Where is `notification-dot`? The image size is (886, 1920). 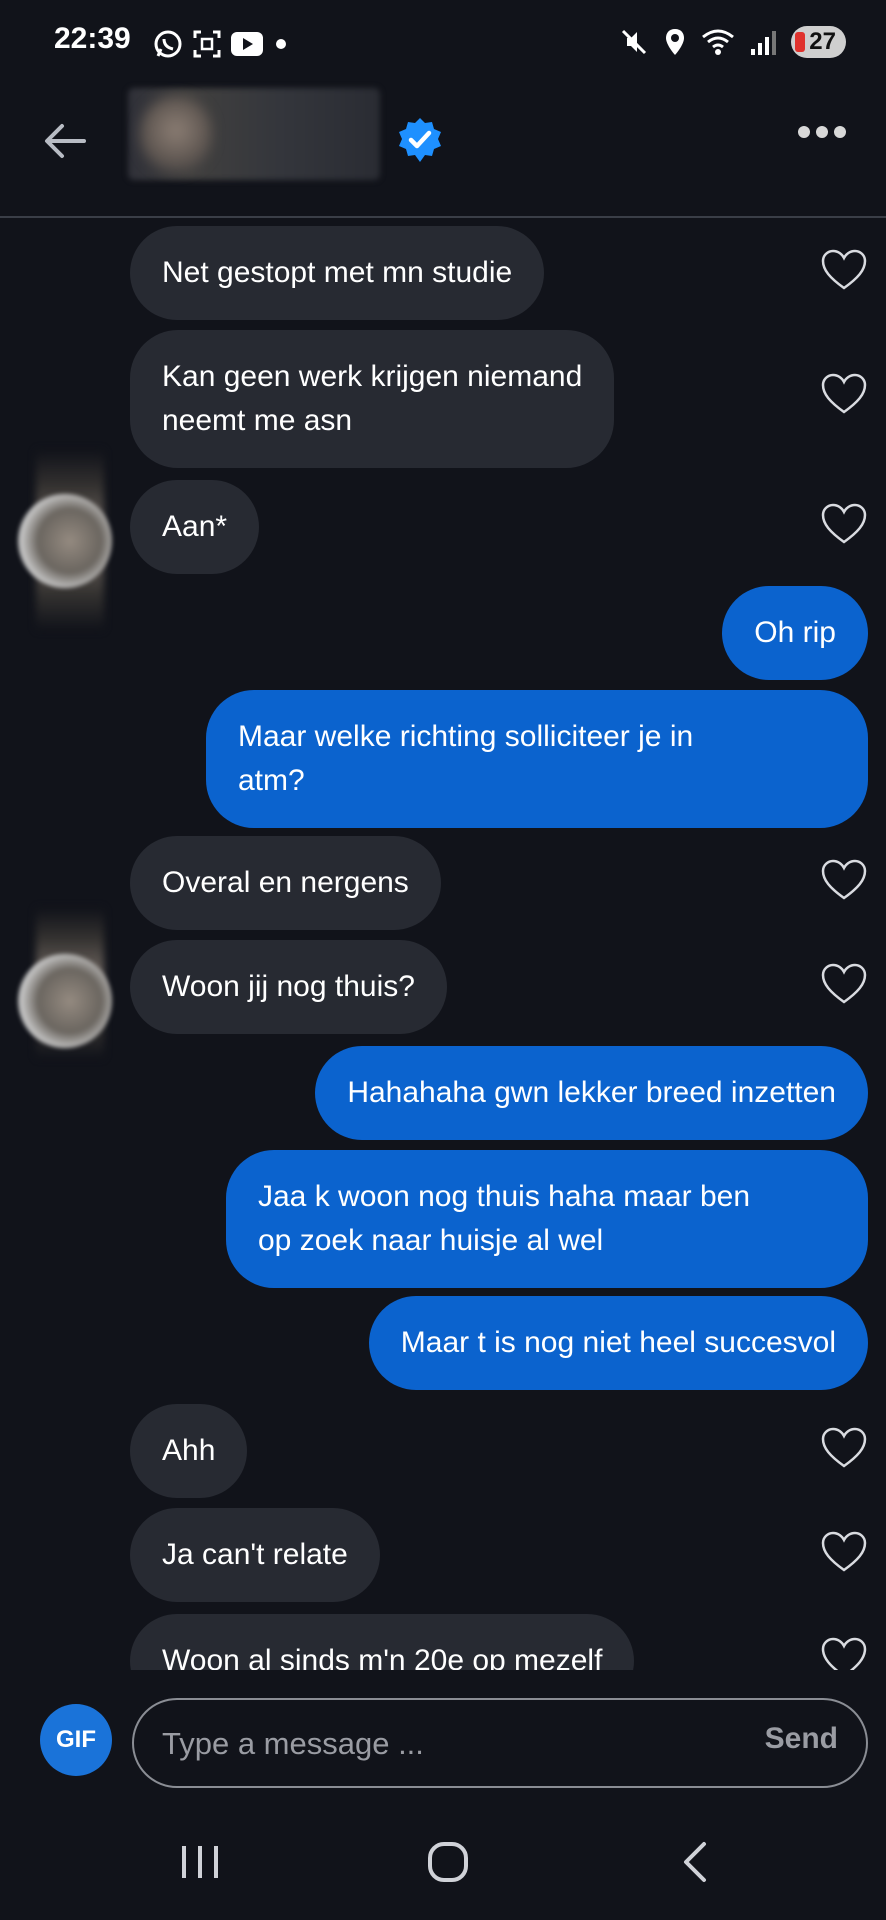
notification-dot is located at coordinates (281, 44).